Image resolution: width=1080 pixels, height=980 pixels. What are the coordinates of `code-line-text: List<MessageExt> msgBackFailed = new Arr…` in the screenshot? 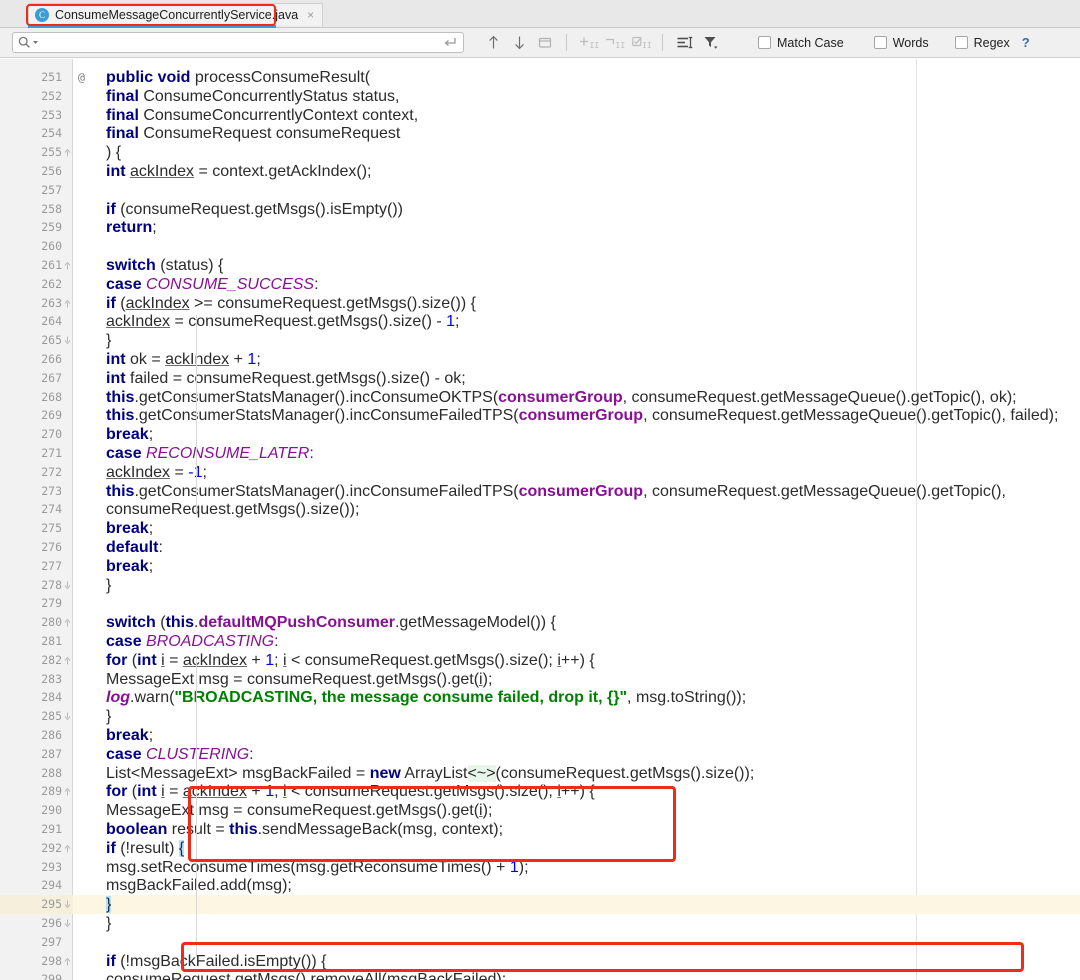 It's located at (430, 773).